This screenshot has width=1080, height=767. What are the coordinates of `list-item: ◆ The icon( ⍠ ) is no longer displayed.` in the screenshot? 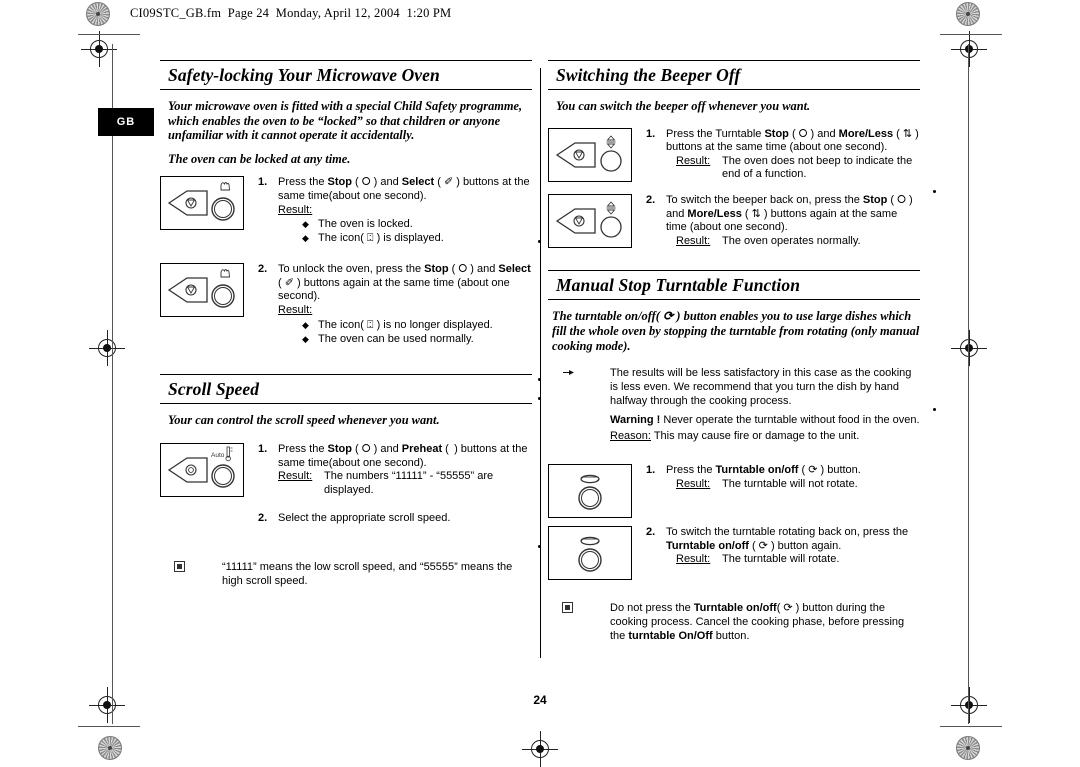 It's located at (395, 325).